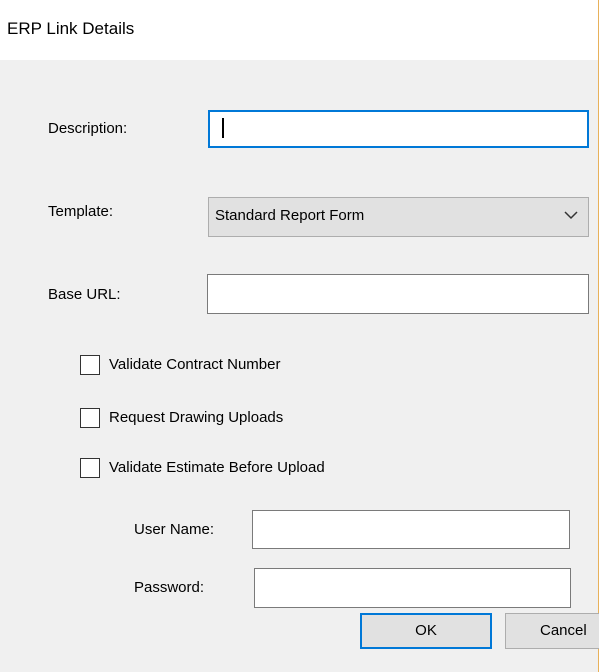 The height and width of the screenshot is (672, 599). What do you see at coordinates (571, 215) in the screenshot?
I see `chevron-down-icon` at bounding box center [571, 215].